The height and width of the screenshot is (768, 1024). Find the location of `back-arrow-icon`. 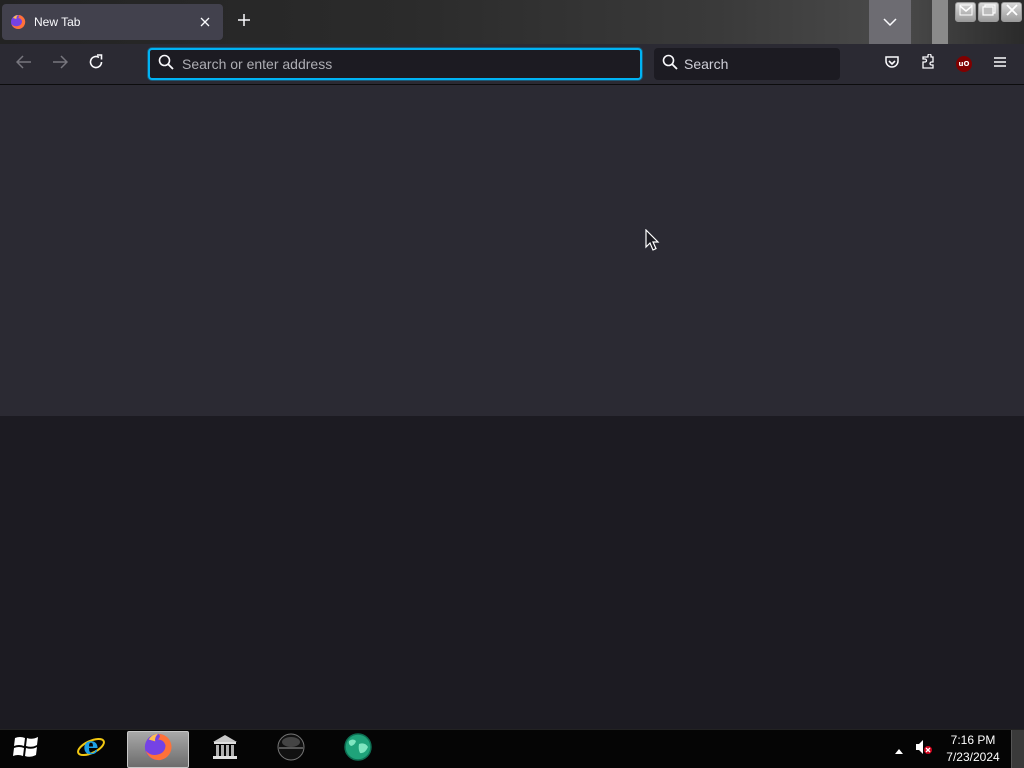

back-arrow-icon is located at coordinates (23, 64).